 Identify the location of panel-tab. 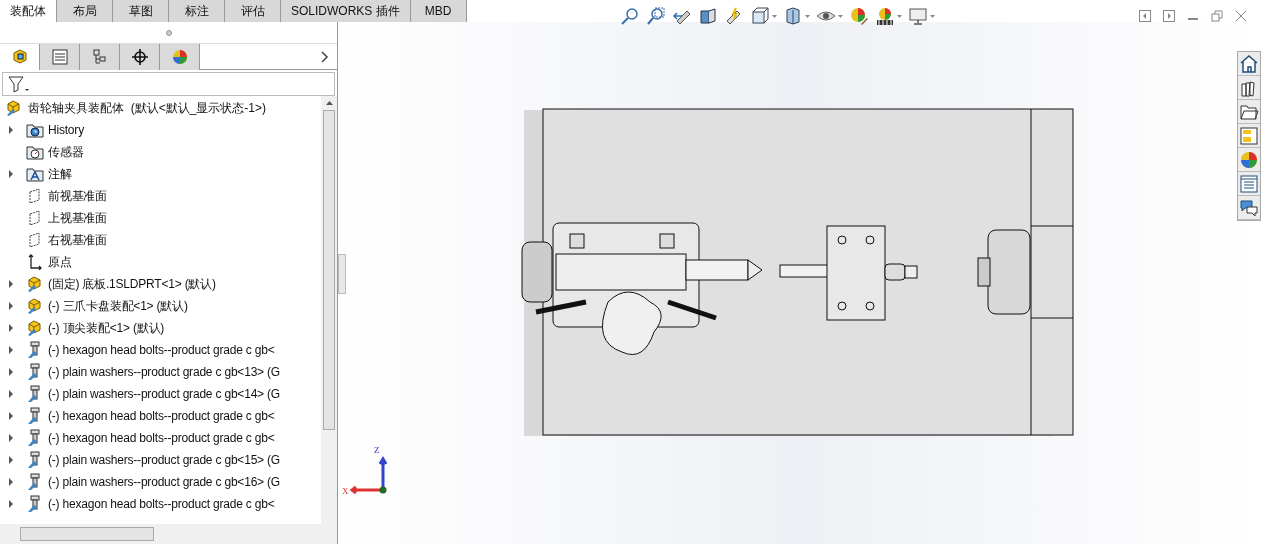
(140, 56).